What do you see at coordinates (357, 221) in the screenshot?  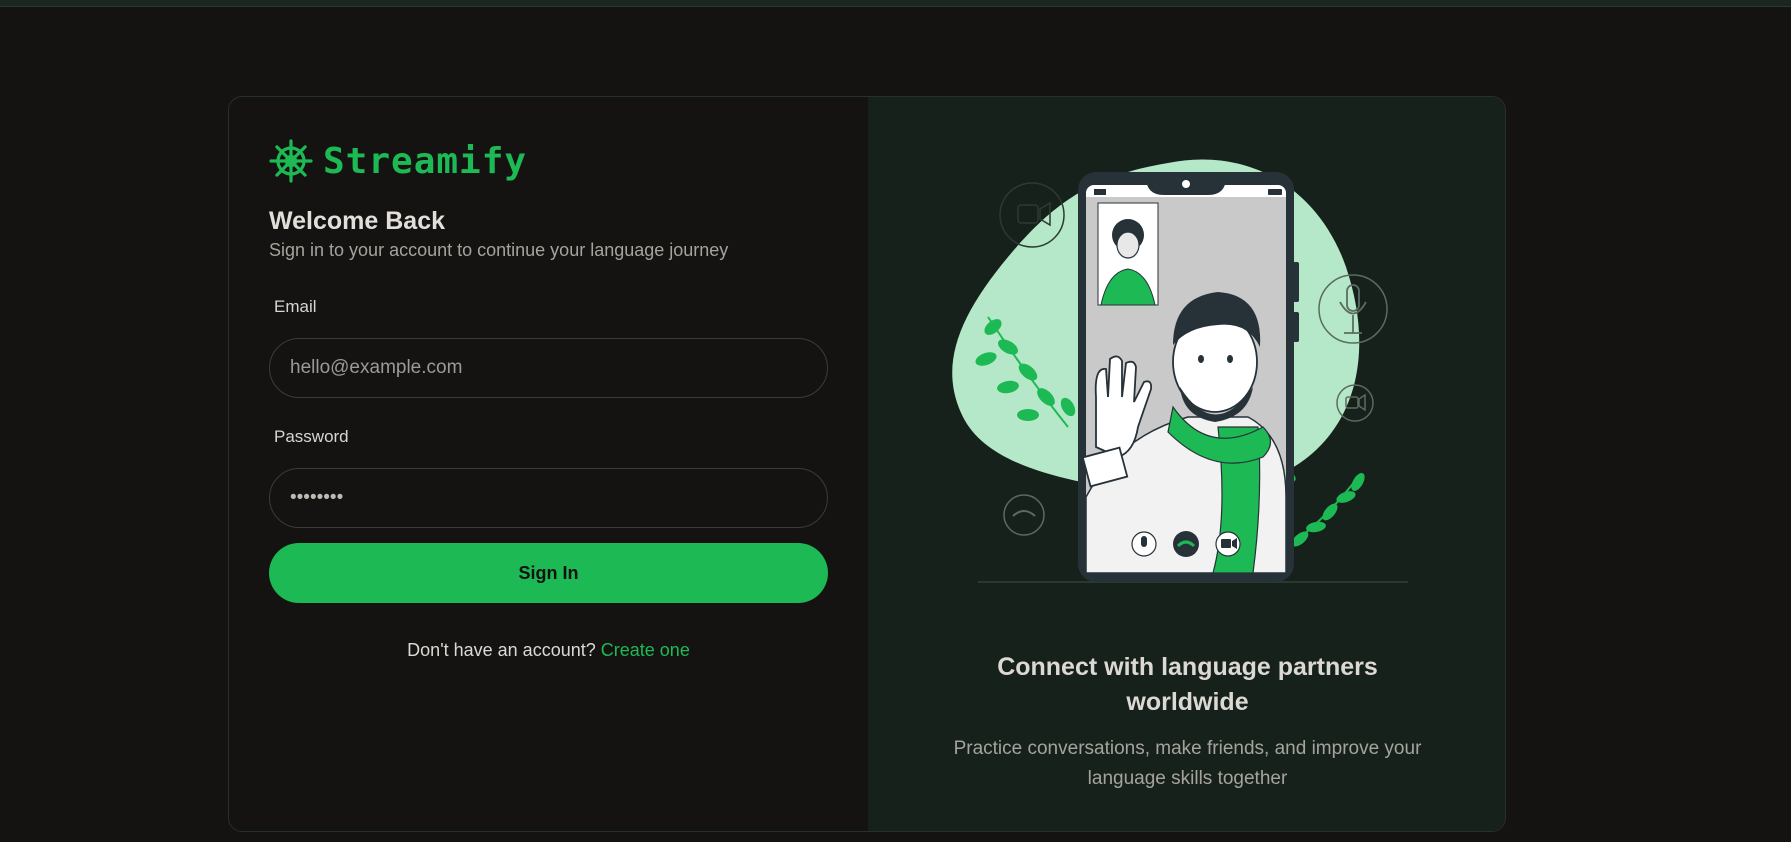 I see `page-title: Welcome Back` at bounding box center [357, 221].